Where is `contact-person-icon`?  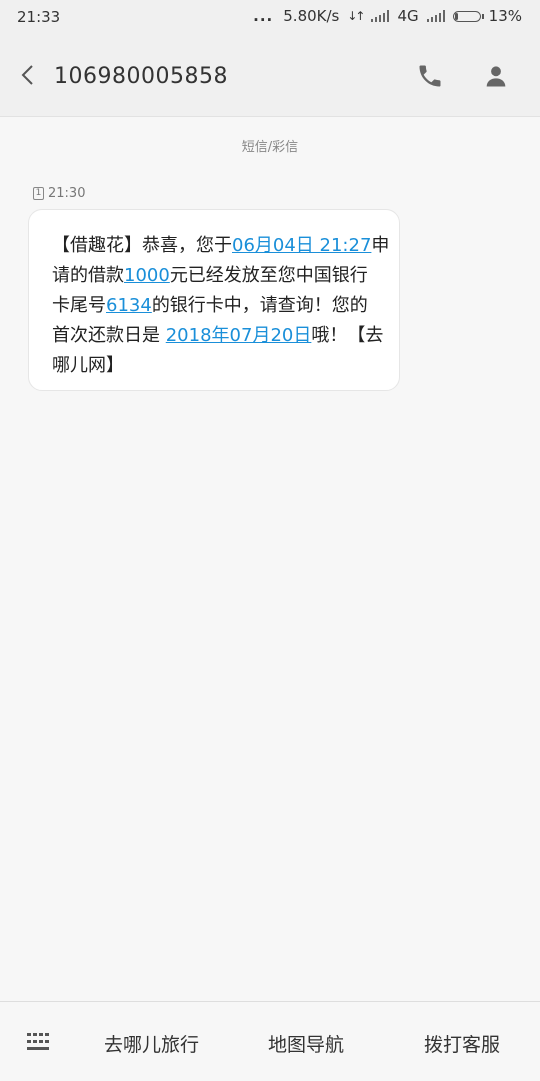 contact-person-icon is located at coordinates (496, 76).